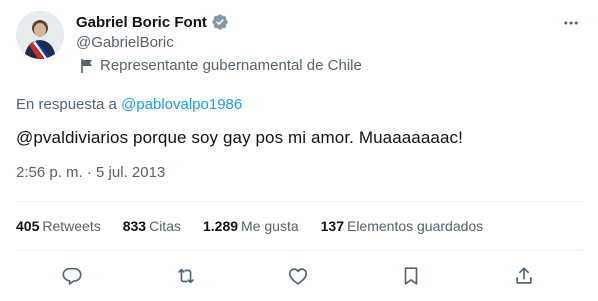 This screenshot has height=301, width=598. Describe the element at coordinates (90, 172) in the screenshot. I see `tweet-timestamp: 2:56 p. m. · 5 jul. 2013` at that location.